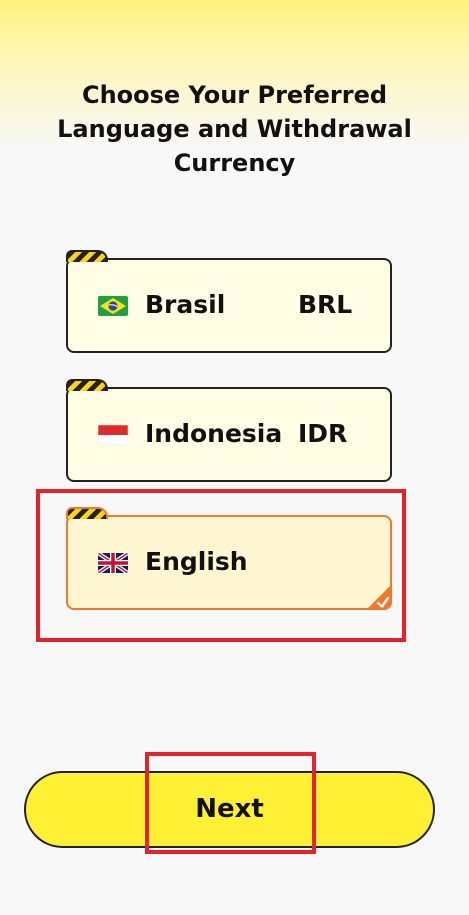  What do you see at coordinates (196, 561) in the screenshot?
I see `option-name-english: English` at bounding box center [196, 561].